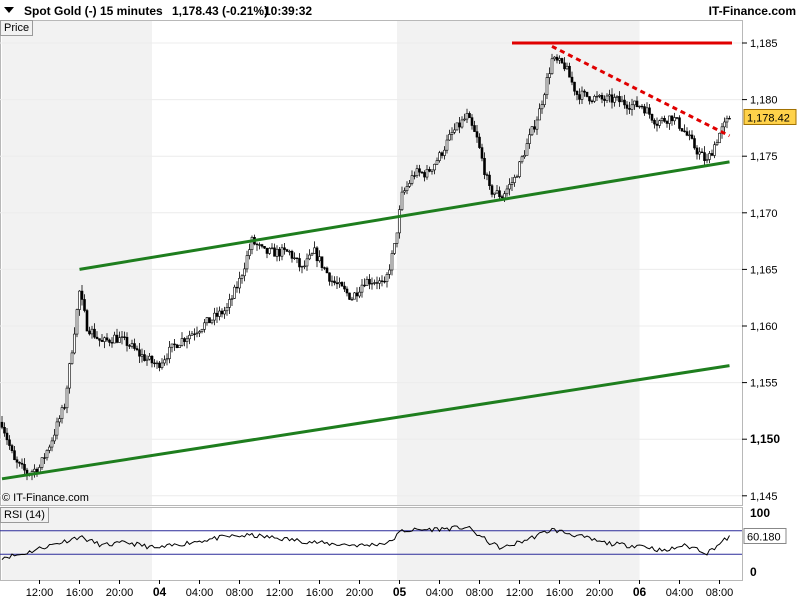 The width and height of the screenshot is (800, 600). Describe the element at coordinates (24, 515) in the screenshot. I see `rsi-panel-label: RSI (14)` at that location.